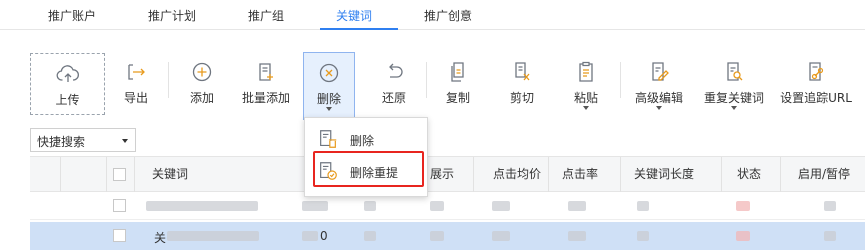 The width and height of the screenshot is (865, 250). I want to click on export-label: 导出, so click(135, 98).